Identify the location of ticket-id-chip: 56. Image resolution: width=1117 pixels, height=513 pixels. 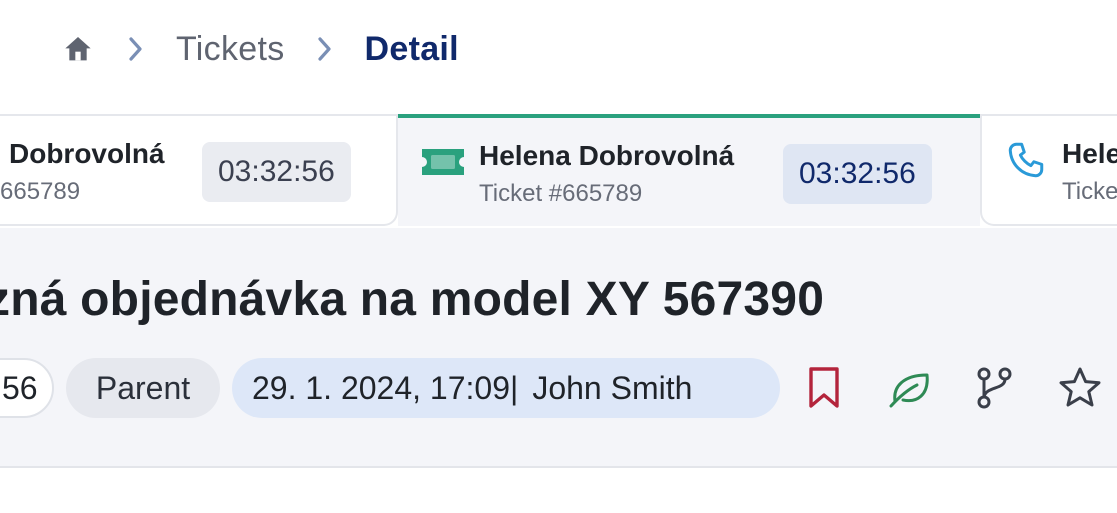
(27, 388).